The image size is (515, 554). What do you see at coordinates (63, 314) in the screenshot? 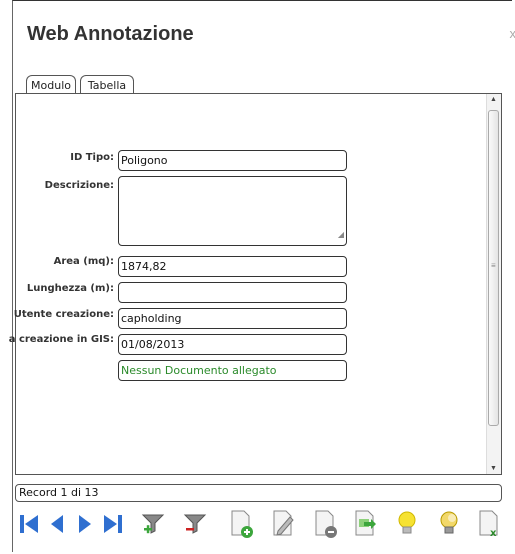
I see `utente-creazione-label: Utente creazione:` at bounding box center [63, 314].